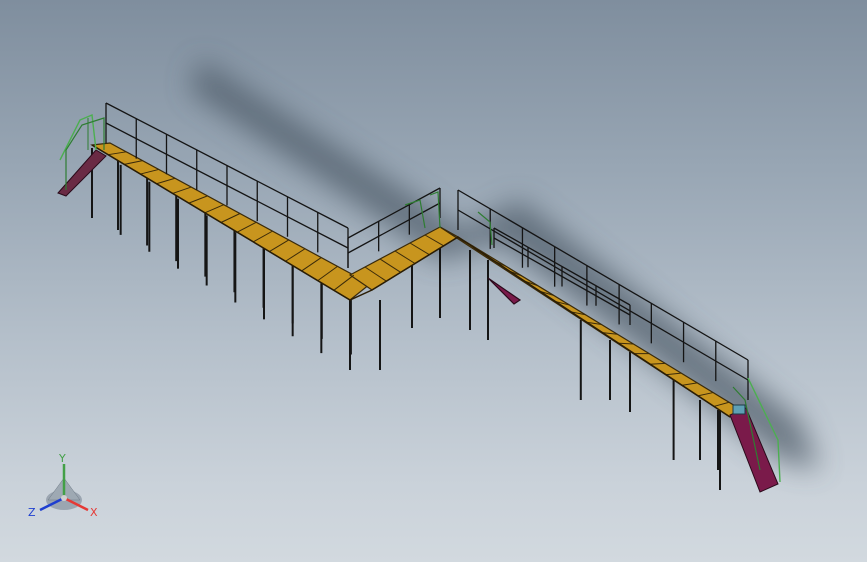 The width and height of the screenshot is (867, 562). I want to click on mid-rail, so click(603, 295).